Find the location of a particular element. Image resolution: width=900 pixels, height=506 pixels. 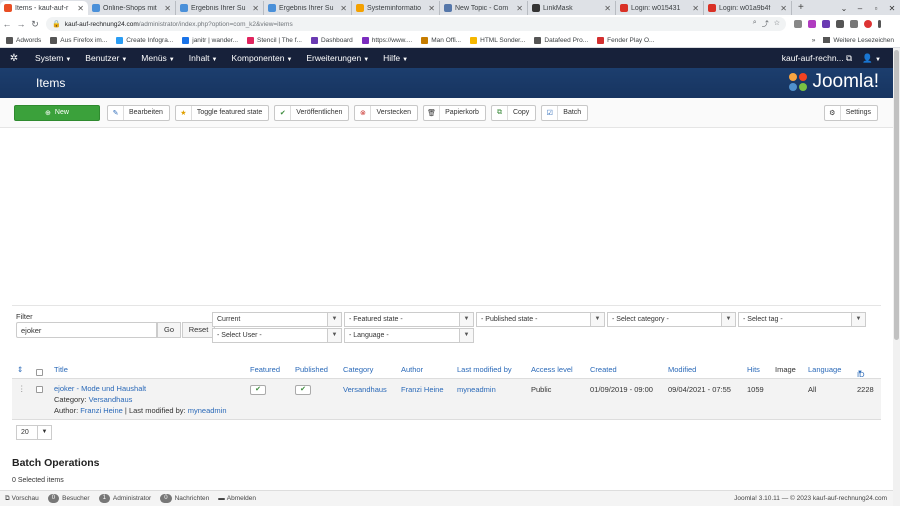

reload-icon: ↻ is located at coordinates (35, 24).